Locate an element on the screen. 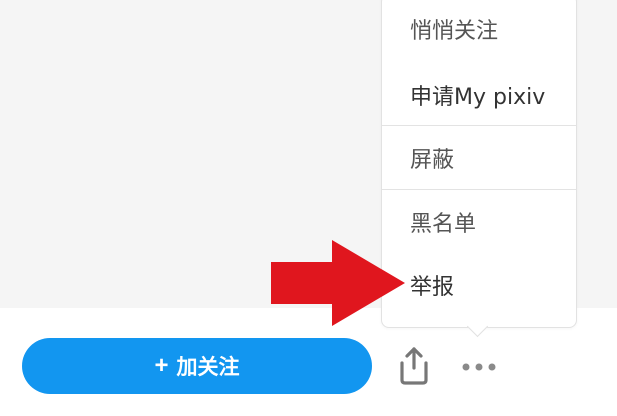 This screenshot has height=416, width=617. menu-item-label: 黑名单 is located at coordinates (443, 224).